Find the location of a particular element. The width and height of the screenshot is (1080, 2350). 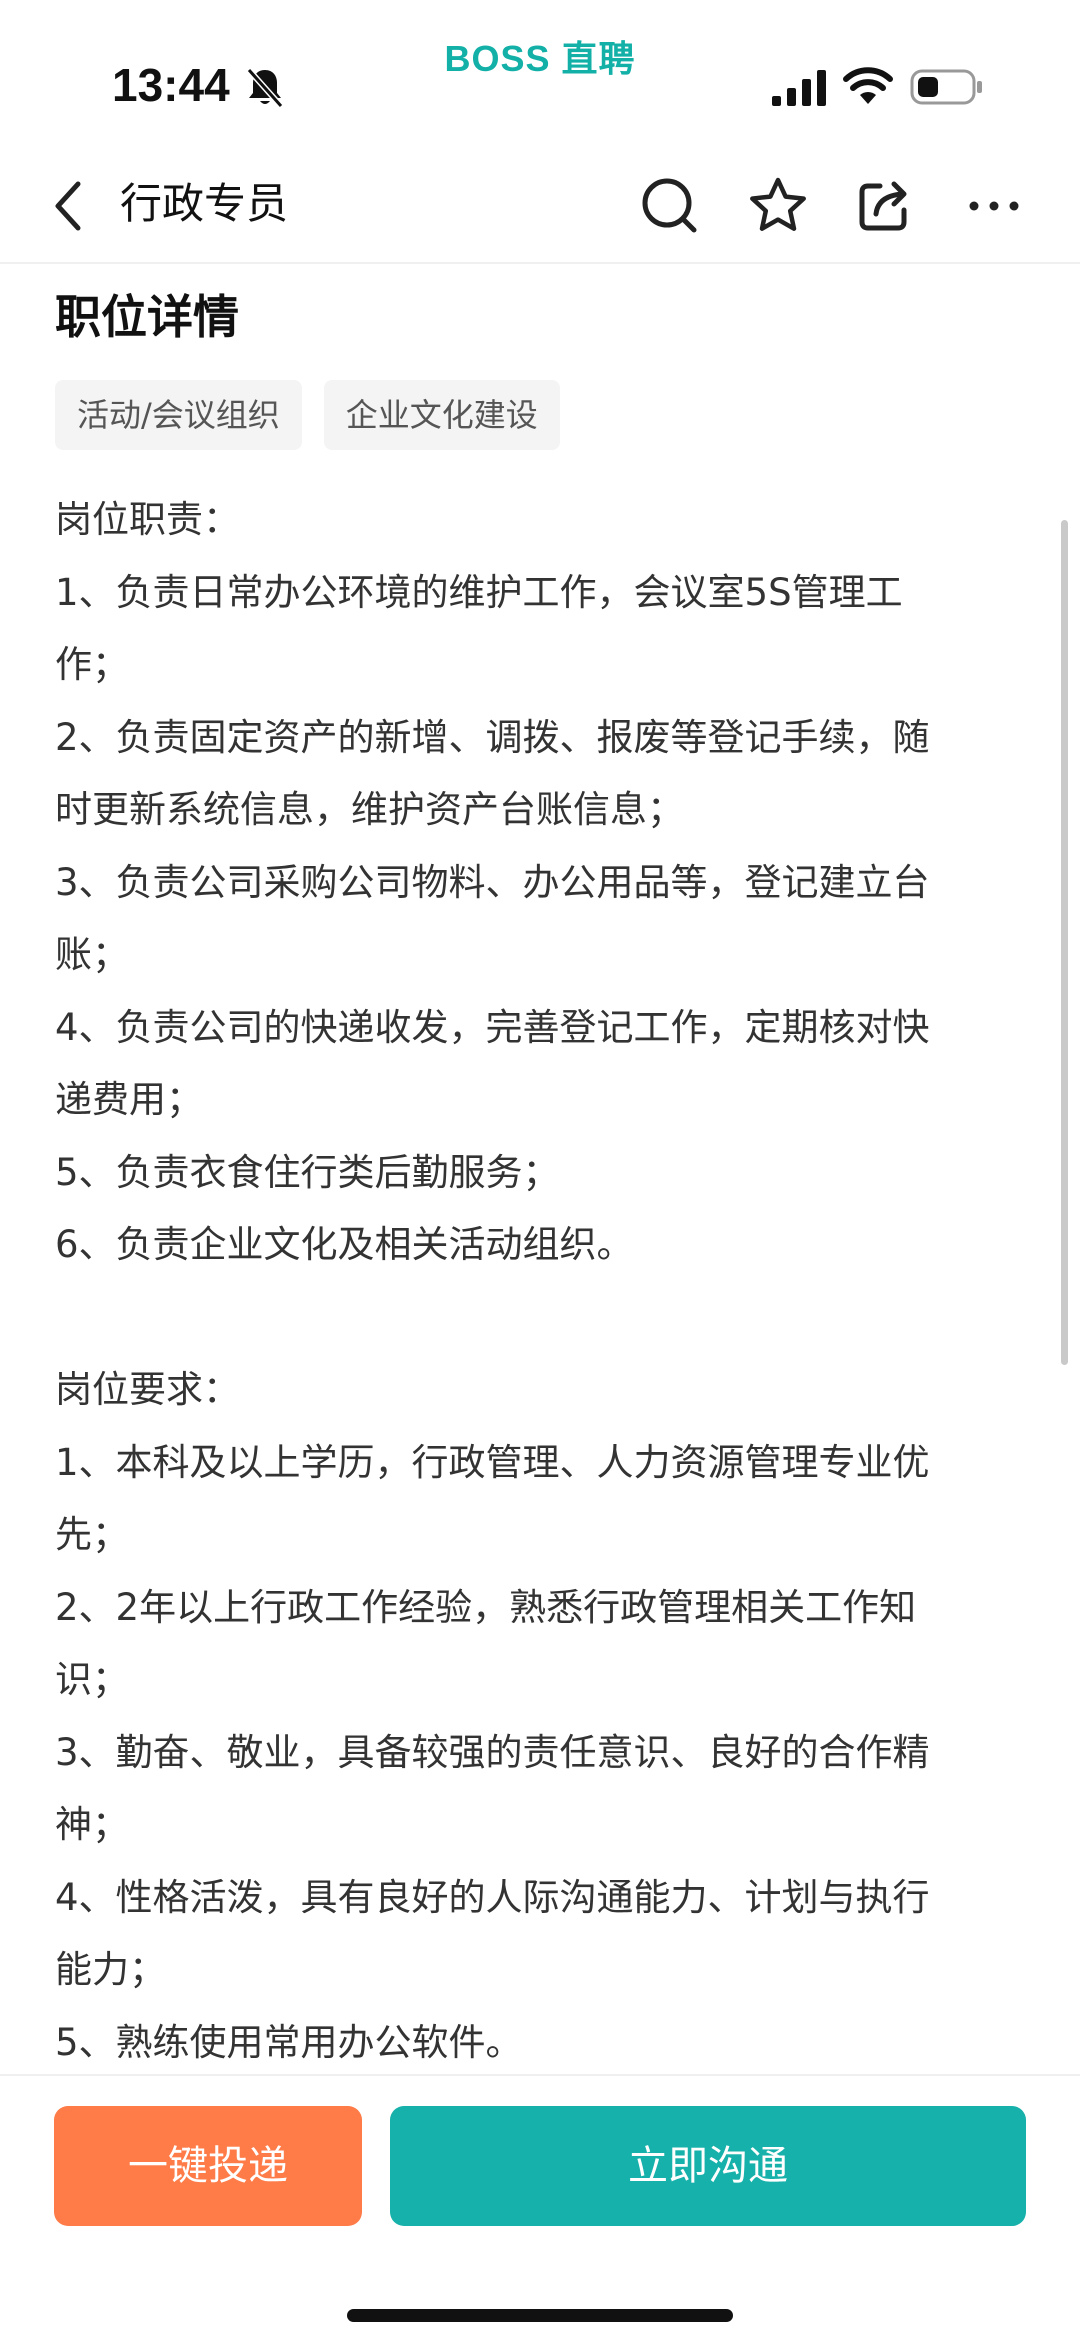

description-line: 时更新系统信息，维护资产台账信息； is located at coordinates (369, 809).